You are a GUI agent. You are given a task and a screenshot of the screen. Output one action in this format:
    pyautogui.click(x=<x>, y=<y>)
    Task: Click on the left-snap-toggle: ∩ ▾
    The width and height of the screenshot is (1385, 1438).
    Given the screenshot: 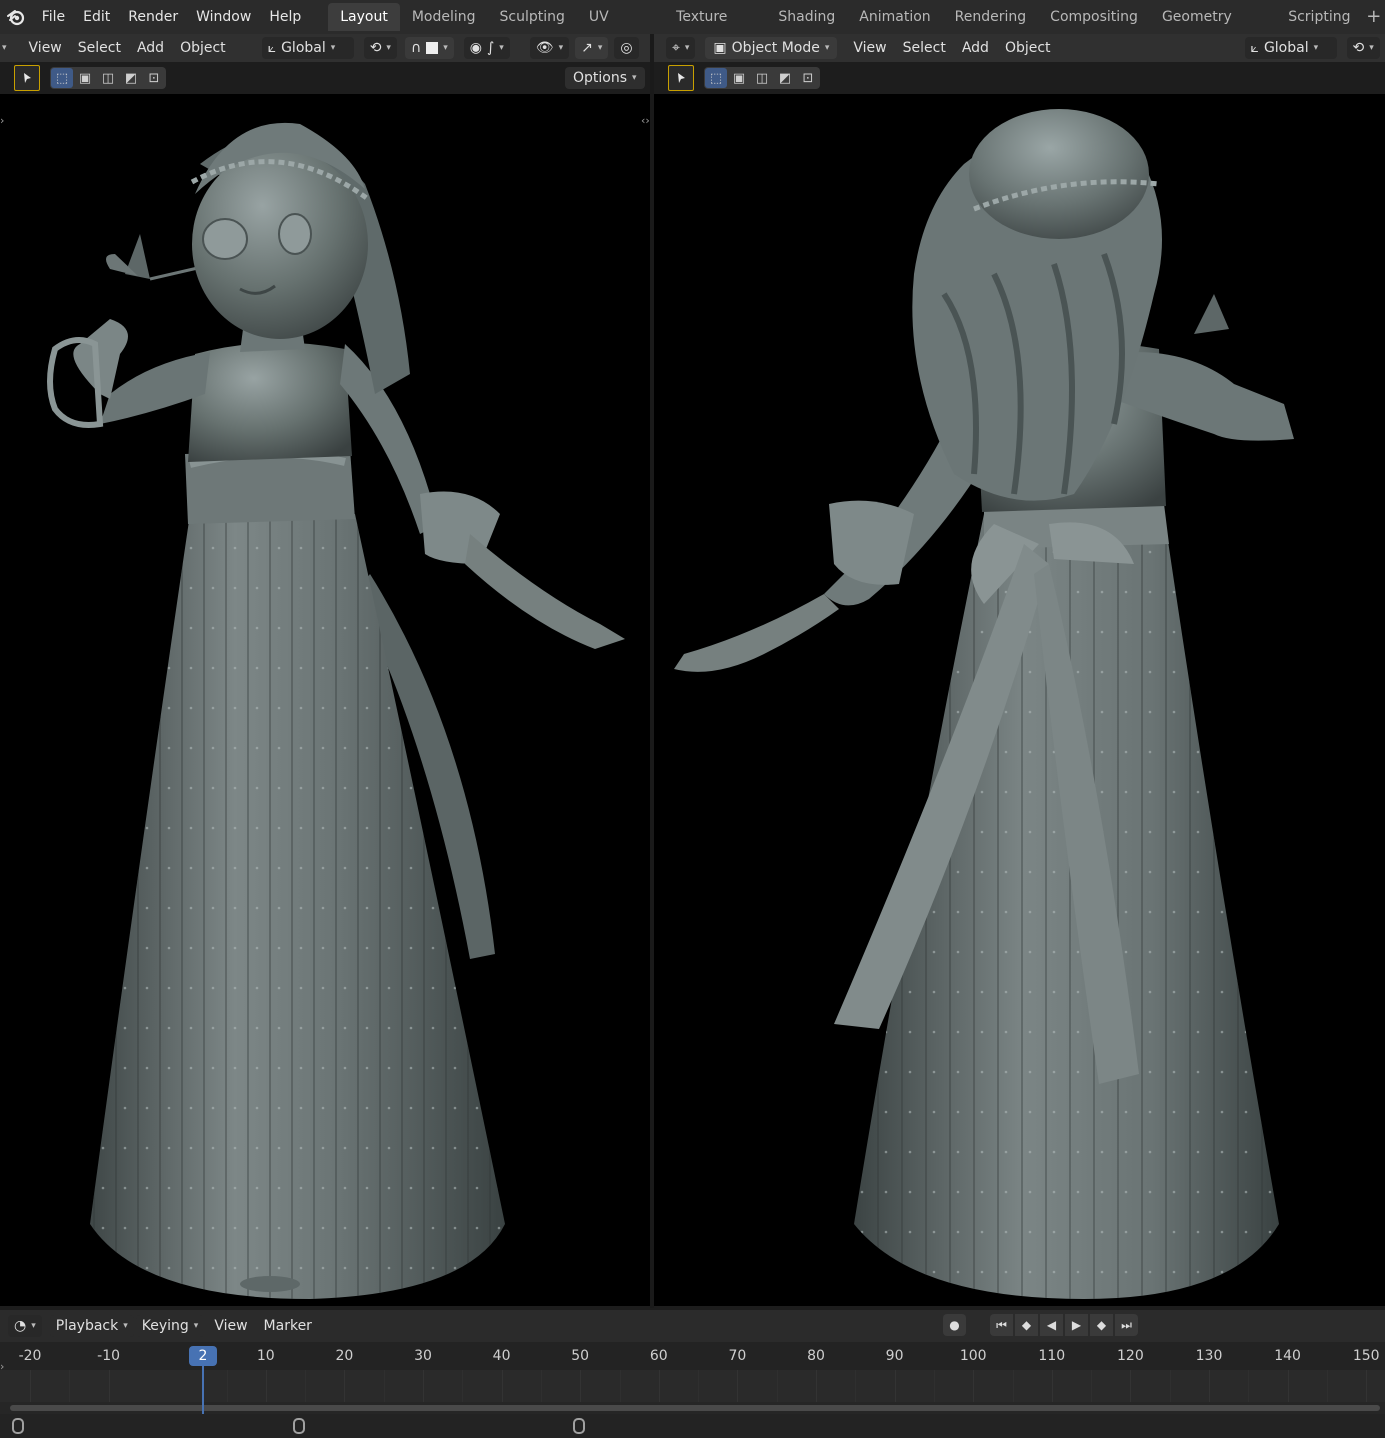 What is the action you would take?
    pyautogui.click(x=429, y=48)
    